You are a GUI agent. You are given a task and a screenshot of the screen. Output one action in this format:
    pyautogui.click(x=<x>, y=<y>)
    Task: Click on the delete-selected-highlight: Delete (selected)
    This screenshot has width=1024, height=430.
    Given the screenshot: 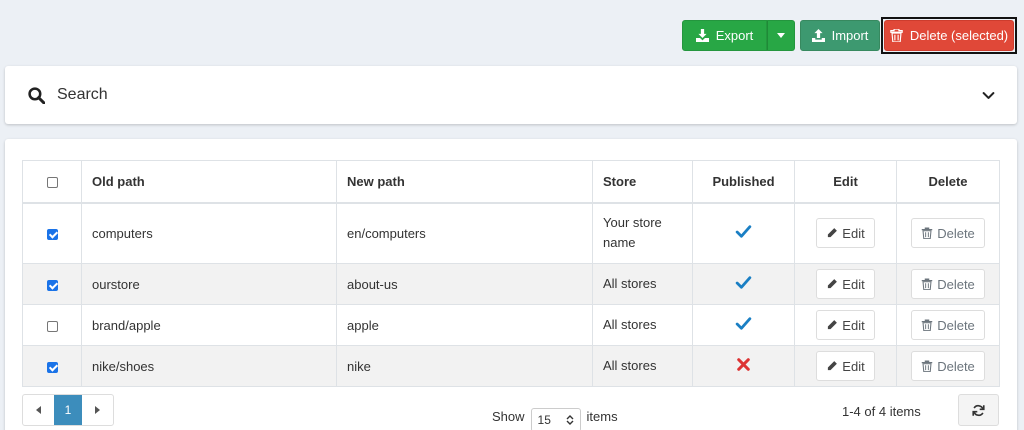 What is the action you would take?
    pyautogui.click(x=949, y=35)
    